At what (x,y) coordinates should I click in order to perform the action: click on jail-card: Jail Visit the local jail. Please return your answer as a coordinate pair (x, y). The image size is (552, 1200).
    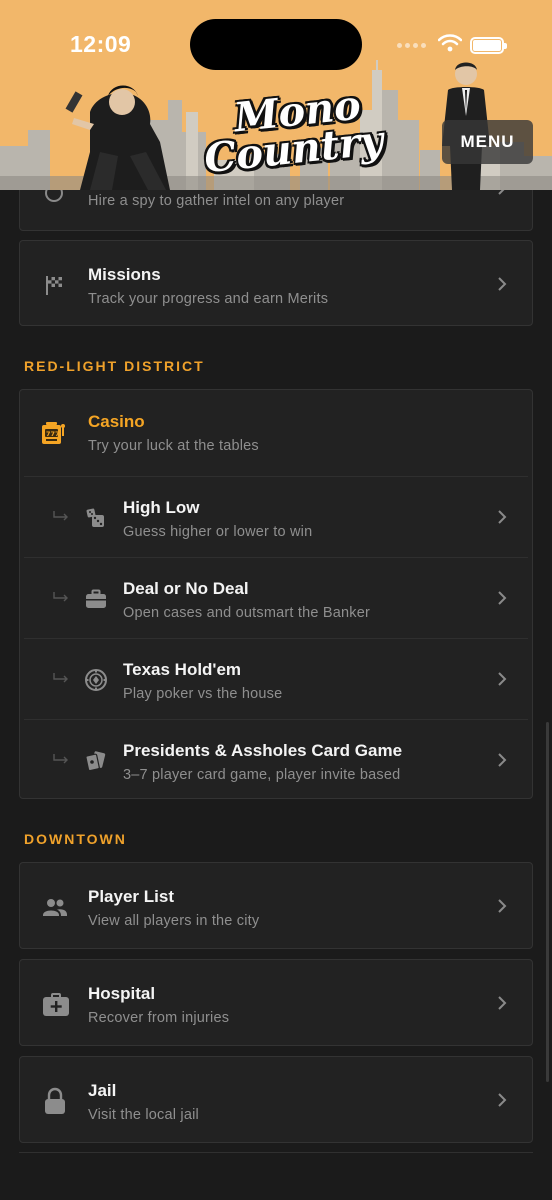
    Looking at the image, I should click on (276, 1099).